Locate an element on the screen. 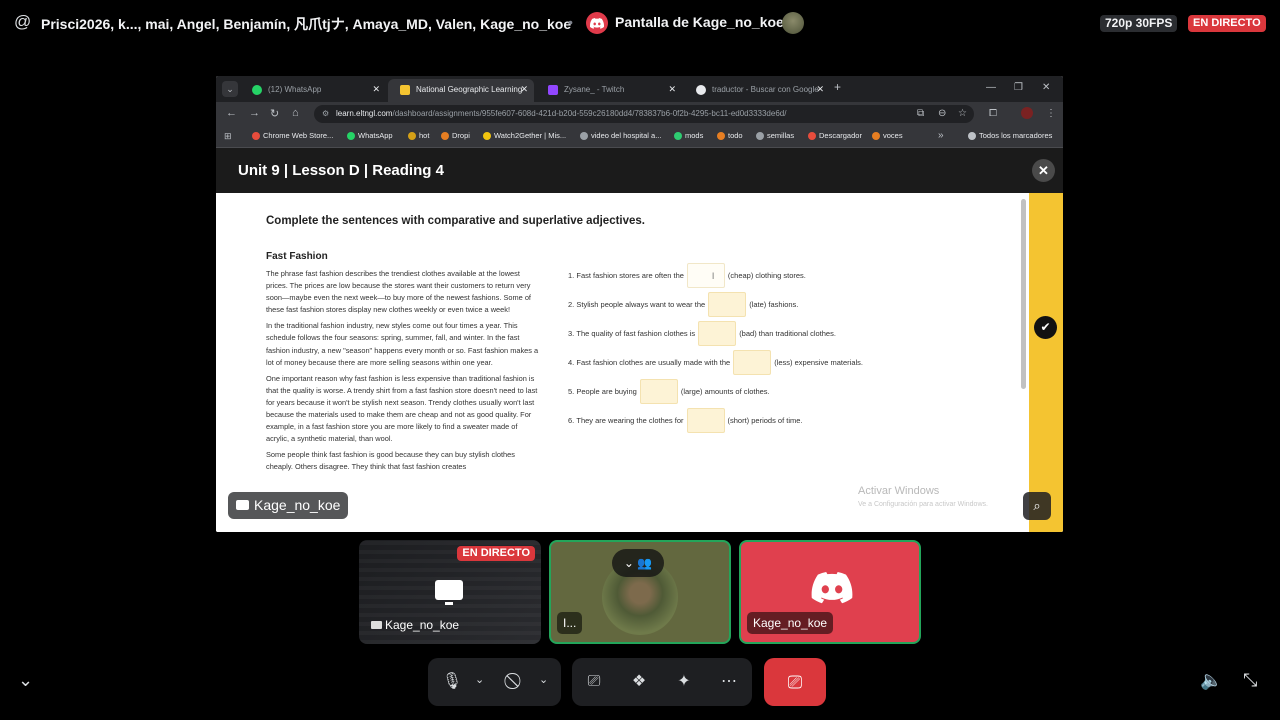 This screenshot has height=720, width=1280. zoom-icon: ⊖ is located at coordinates (942, 113).